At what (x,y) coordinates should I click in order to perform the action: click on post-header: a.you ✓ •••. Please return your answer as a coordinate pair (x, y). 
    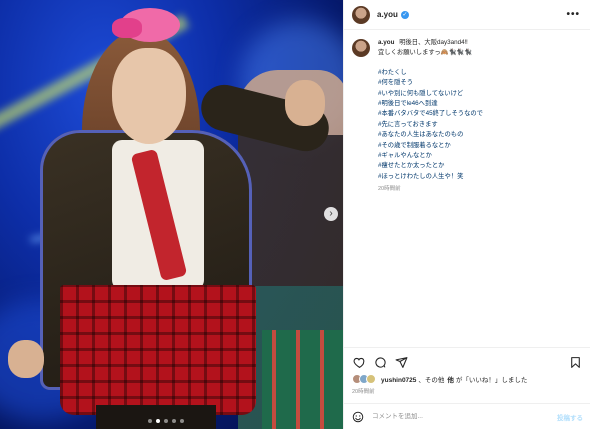
    Looking at the image, I should click on (467, 15).